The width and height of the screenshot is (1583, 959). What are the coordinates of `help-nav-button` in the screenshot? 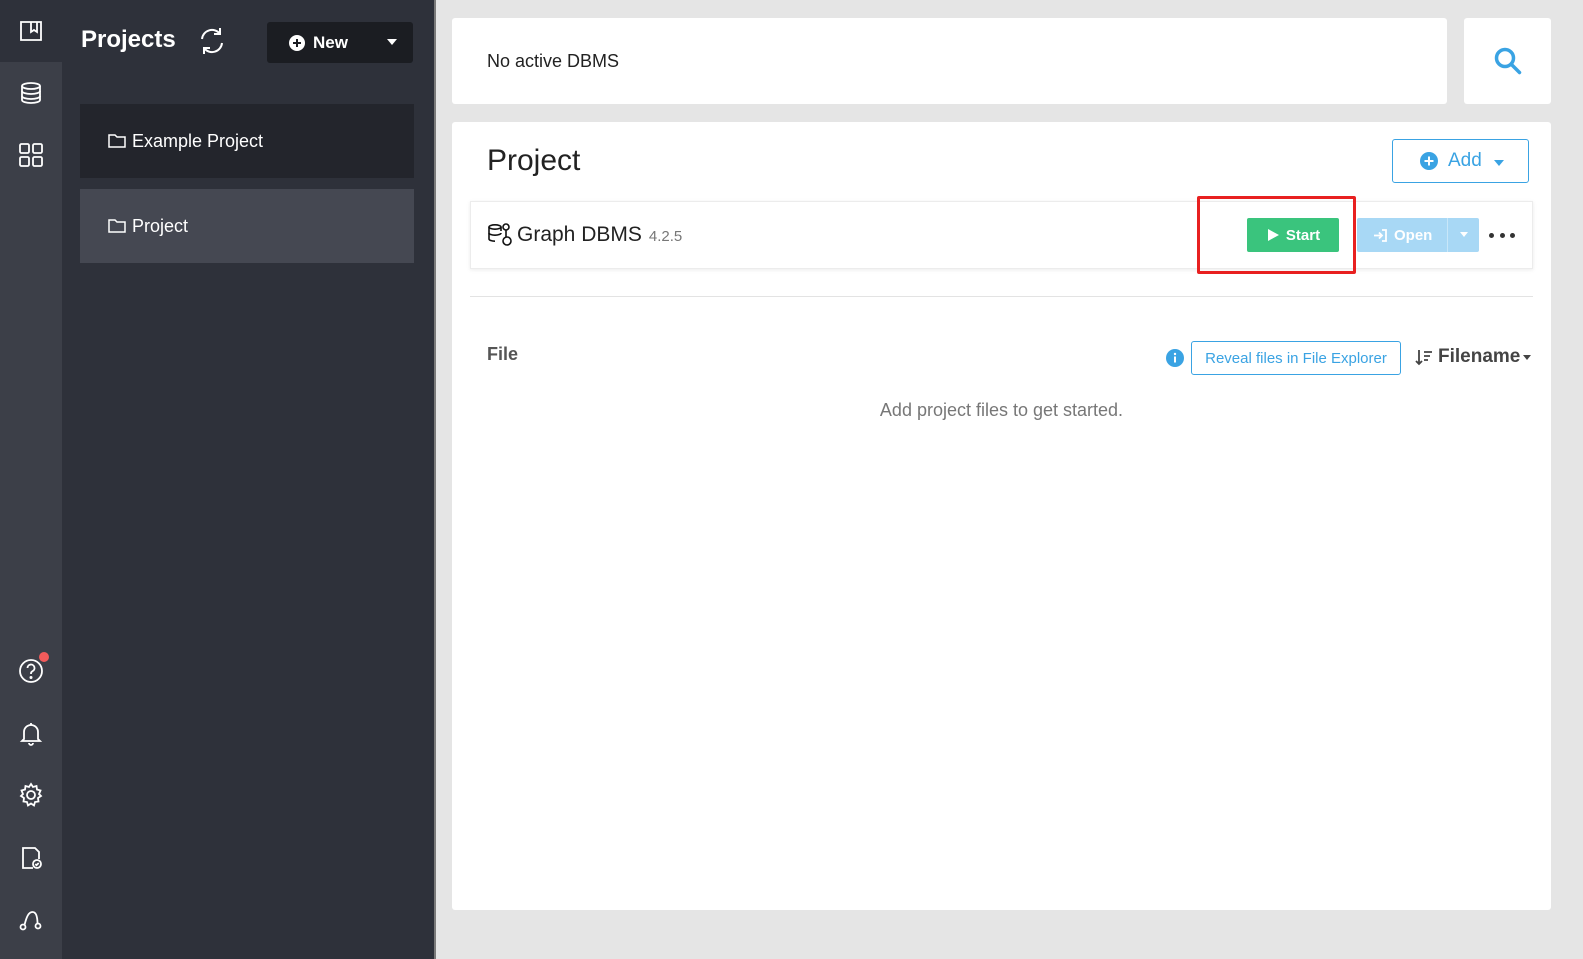 It's located at (31, 671).